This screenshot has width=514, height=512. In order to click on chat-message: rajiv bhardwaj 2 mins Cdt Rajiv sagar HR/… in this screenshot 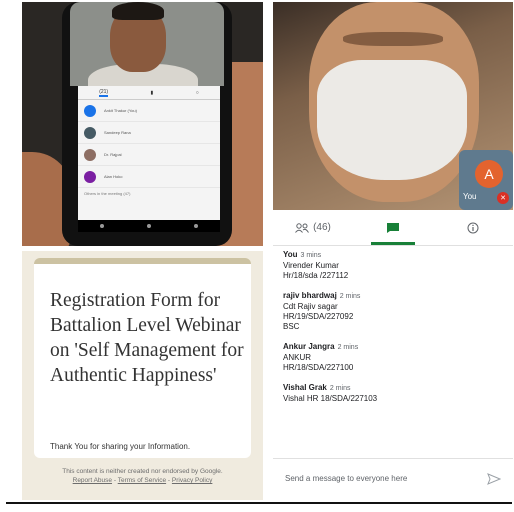, I will do `click(393, 311)`.